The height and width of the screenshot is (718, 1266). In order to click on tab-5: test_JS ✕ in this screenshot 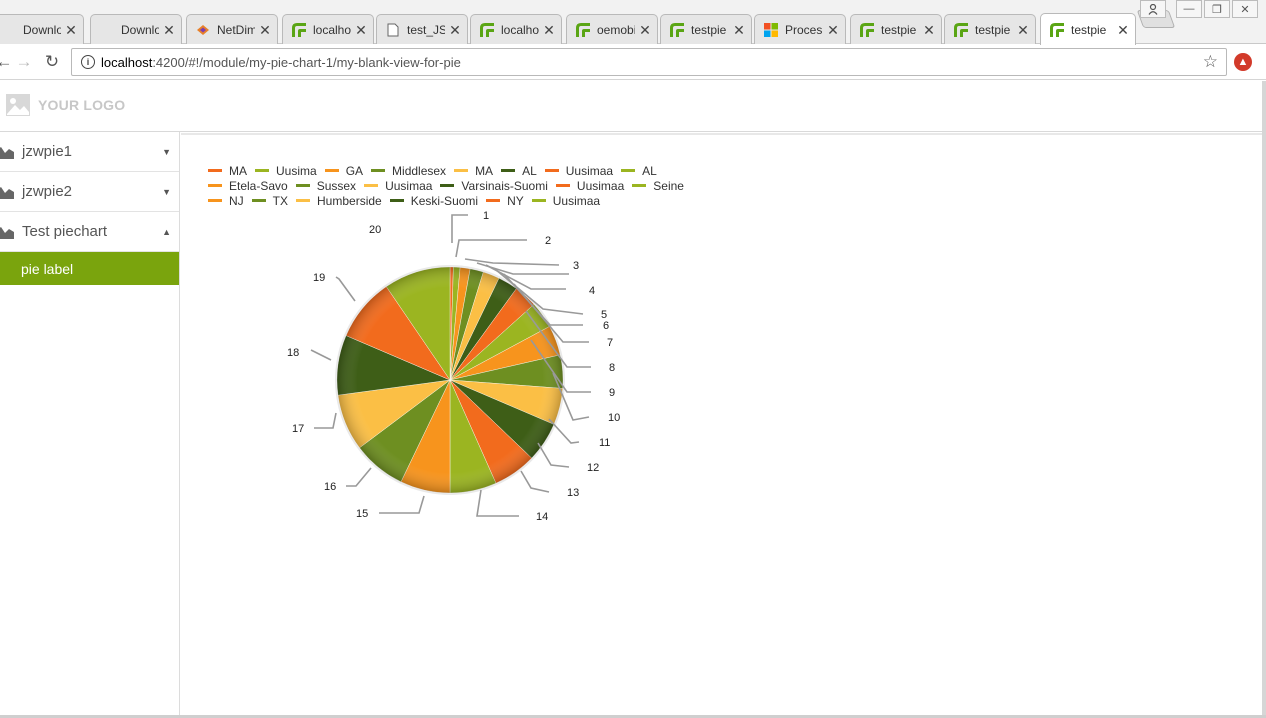, I will do `click(422, 29)`.